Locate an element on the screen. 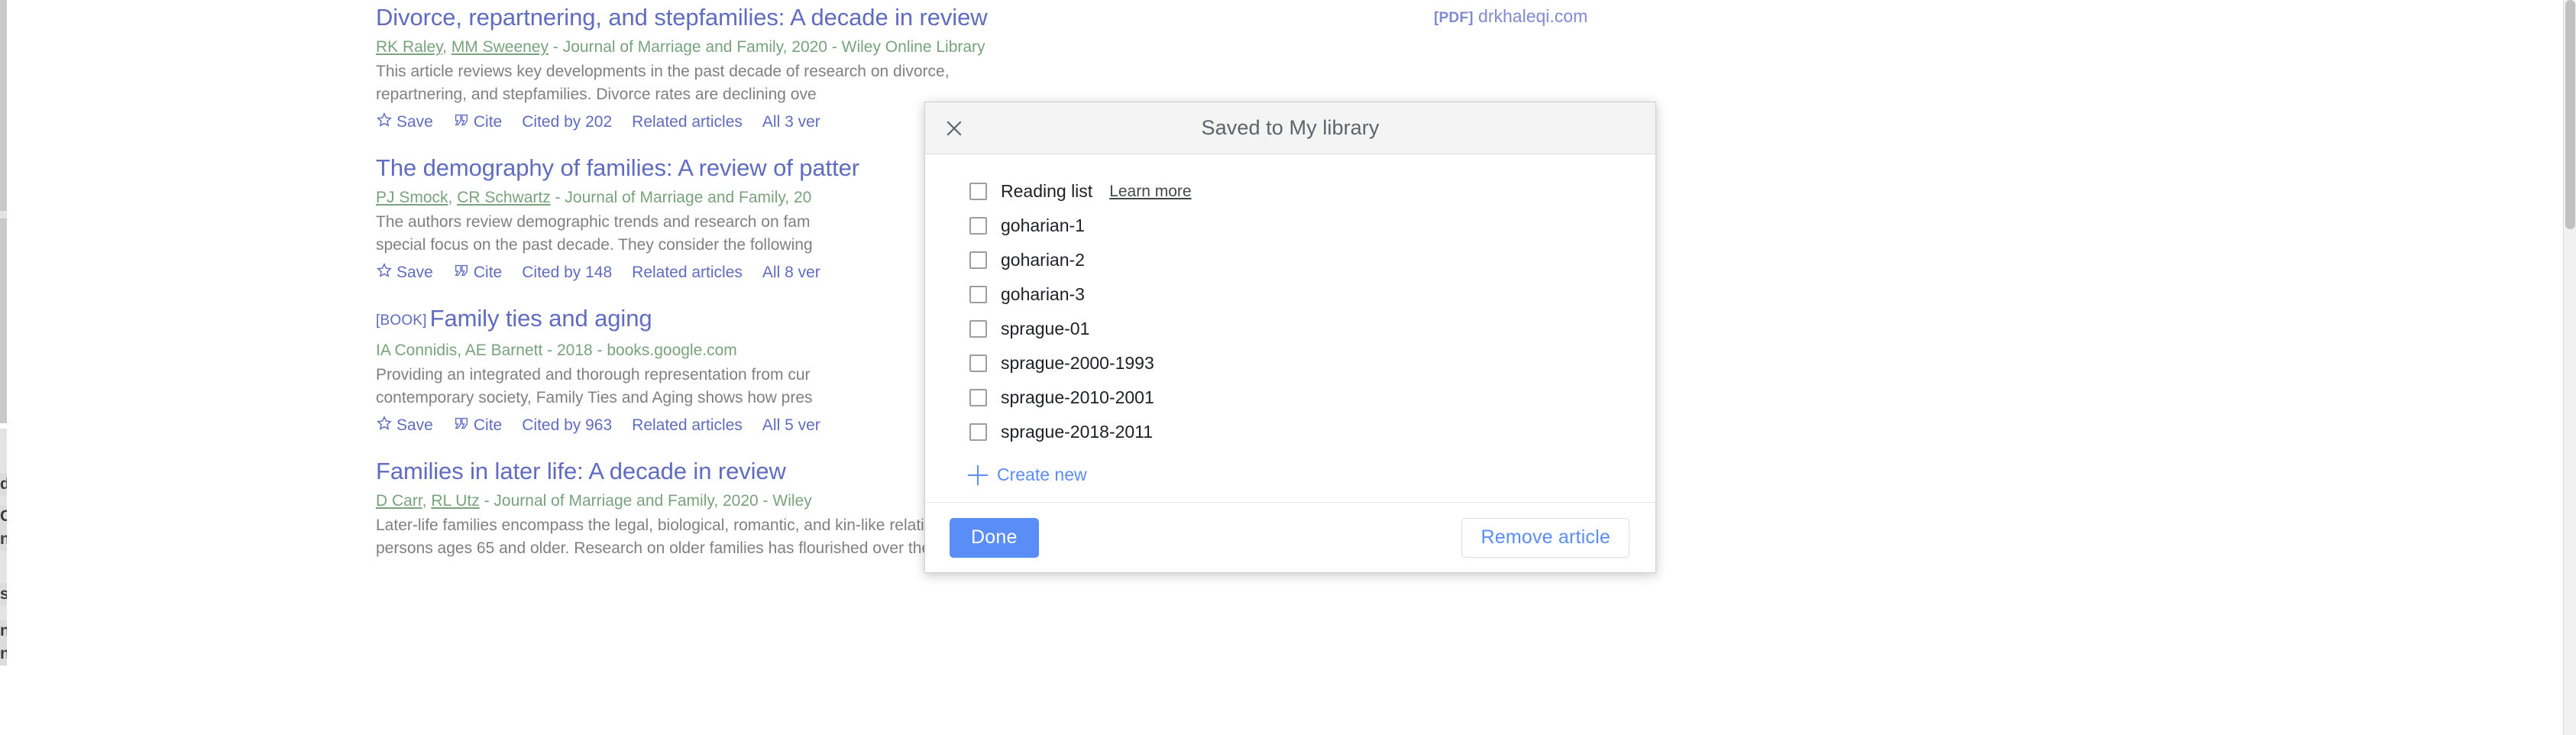 This screenshot has height=735, width=2576. pdf-source-link: [PDF] drkhaleqi.com is located at coordinates (1510, 17).